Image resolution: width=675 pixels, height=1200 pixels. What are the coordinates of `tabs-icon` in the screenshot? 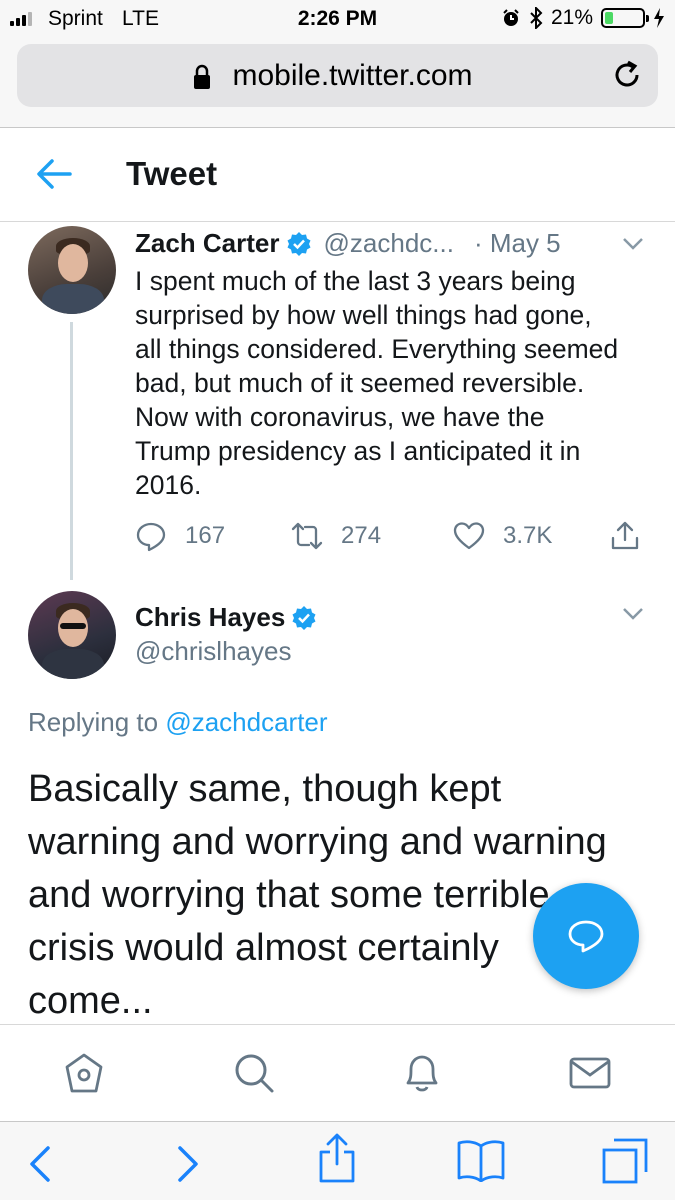 It's located at (625, 1161).